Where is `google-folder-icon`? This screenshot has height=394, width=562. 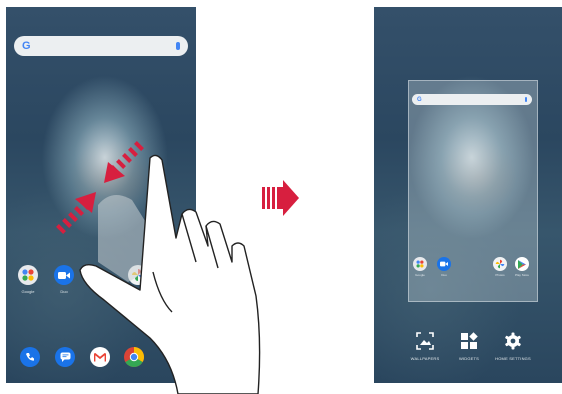 google-folder-icon is located at coordinates (420, 264).